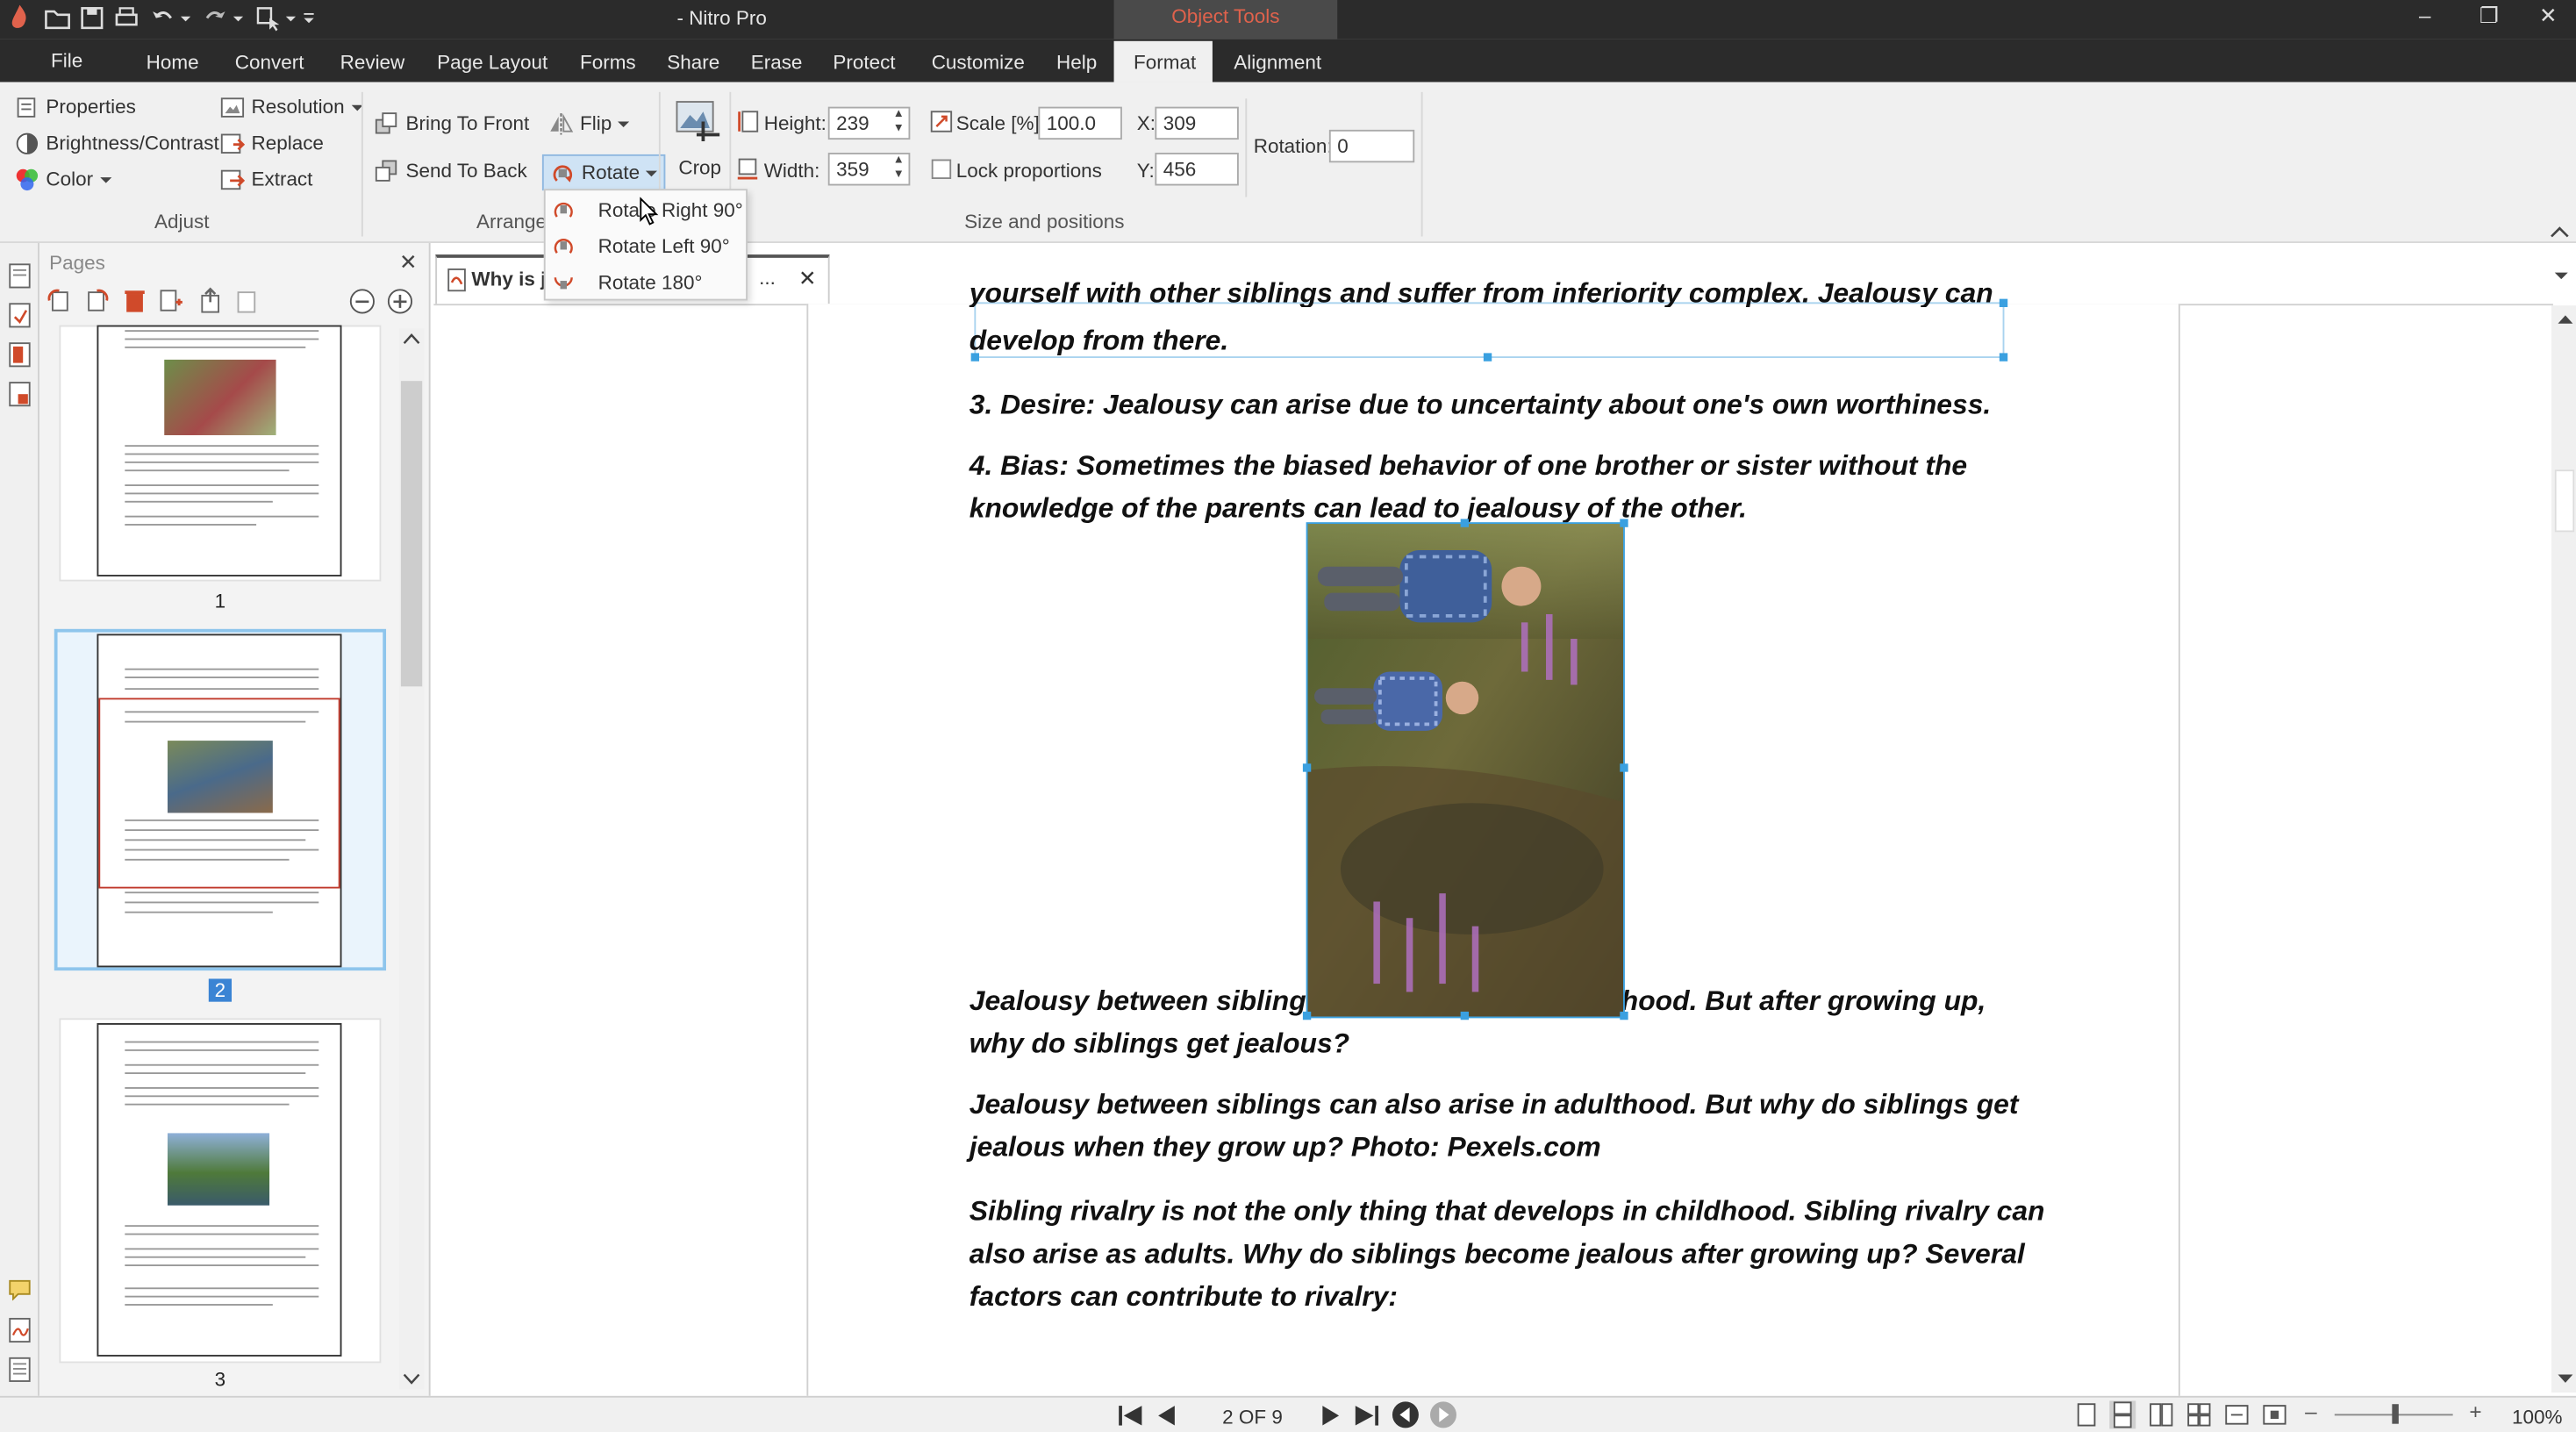  Describe the element at coordinates (2086, 1414) in the screenshot. I see `single-page-view-icon` at that location.